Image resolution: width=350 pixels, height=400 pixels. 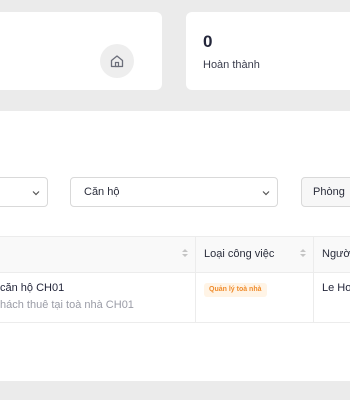 I want to click on apartment-select: Căn hộ, so click(x=174, y=192).